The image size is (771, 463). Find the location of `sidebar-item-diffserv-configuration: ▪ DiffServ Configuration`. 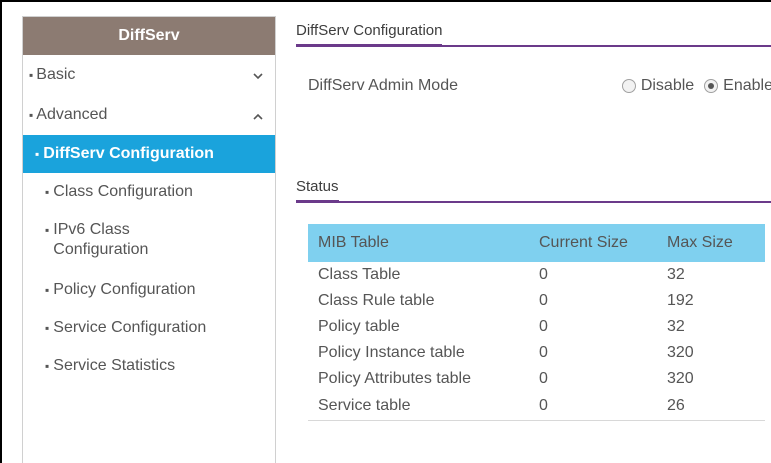

sidebar-item-diffserv-configuration: ▪ DiffServ Configuration is located at coordinates (149, 154).